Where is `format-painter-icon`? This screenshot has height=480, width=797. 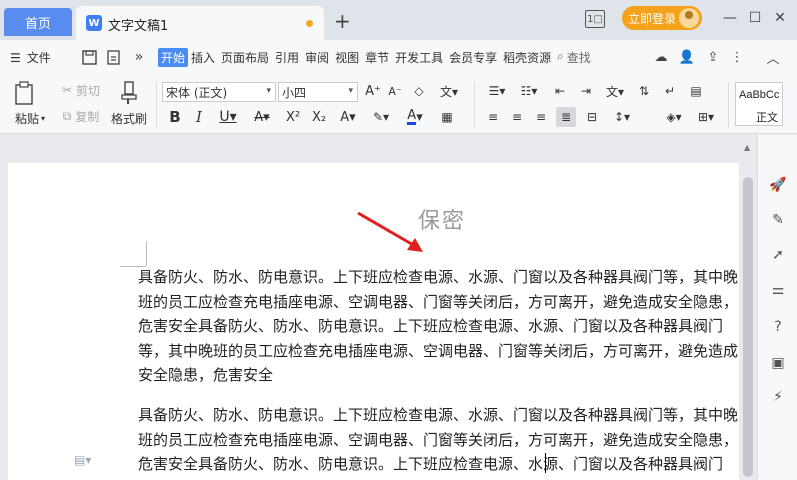
format-painter-icon is located at coordinates (129, 93).